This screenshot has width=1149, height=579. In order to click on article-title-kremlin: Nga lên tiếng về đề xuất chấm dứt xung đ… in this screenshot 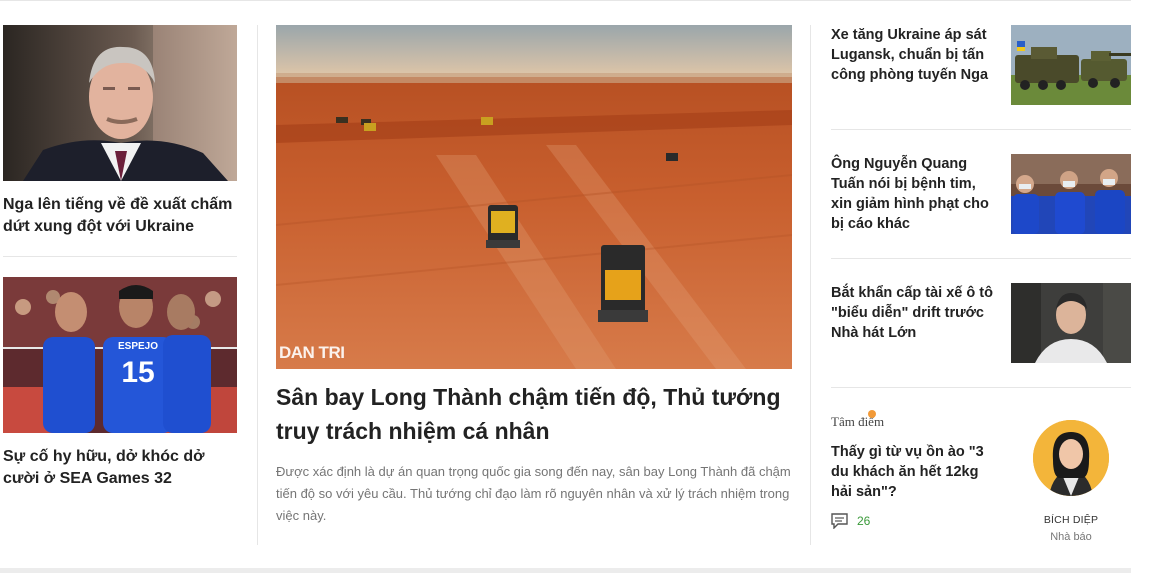, I will do `click(120, 216)`.